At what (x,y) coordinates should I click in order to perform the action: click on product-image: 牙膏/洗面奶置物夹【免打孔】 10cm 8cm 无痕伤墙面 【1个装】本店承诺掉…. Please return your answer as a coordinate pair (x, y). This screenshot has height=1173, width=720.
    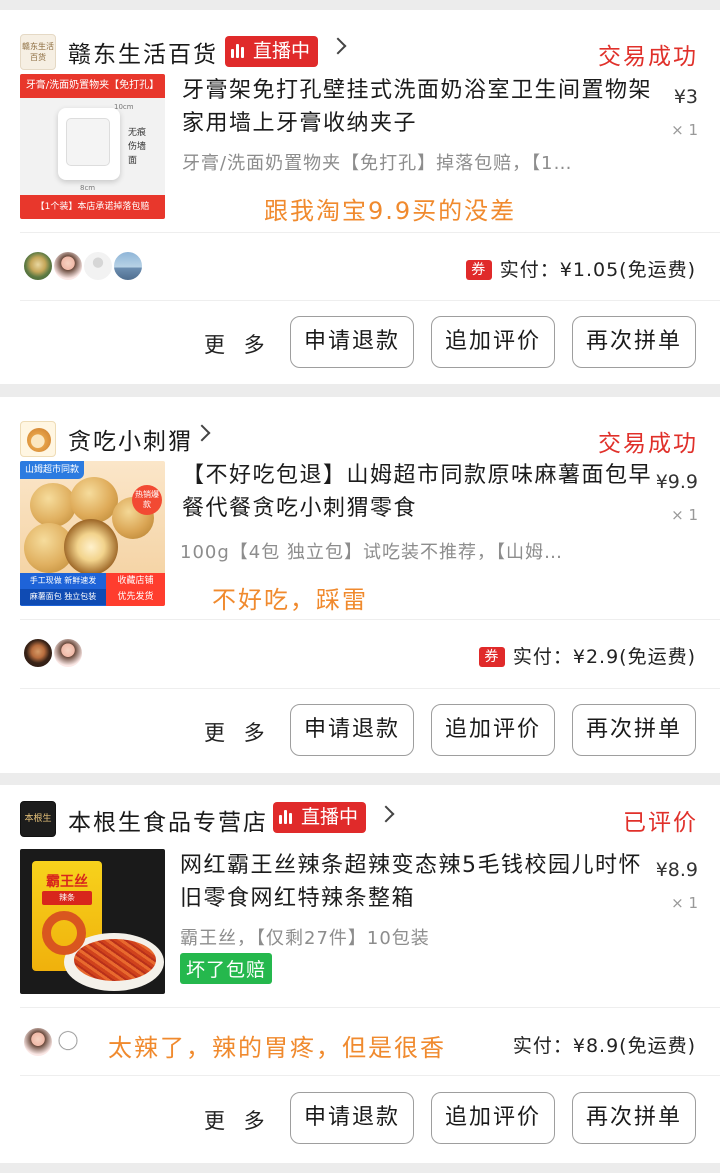
    Looking at the image, I should click on (92, 146).